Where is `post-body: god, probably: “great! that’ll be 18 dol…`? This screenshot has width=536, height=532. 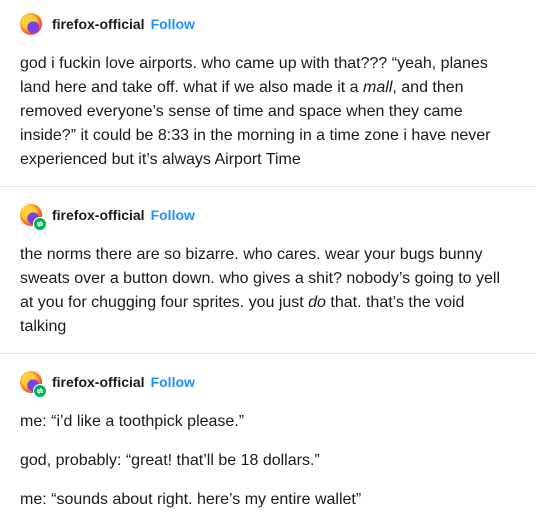
post-body: god, probably: “great! that’ll be 18 dol… is located at coordinates (265, 461).